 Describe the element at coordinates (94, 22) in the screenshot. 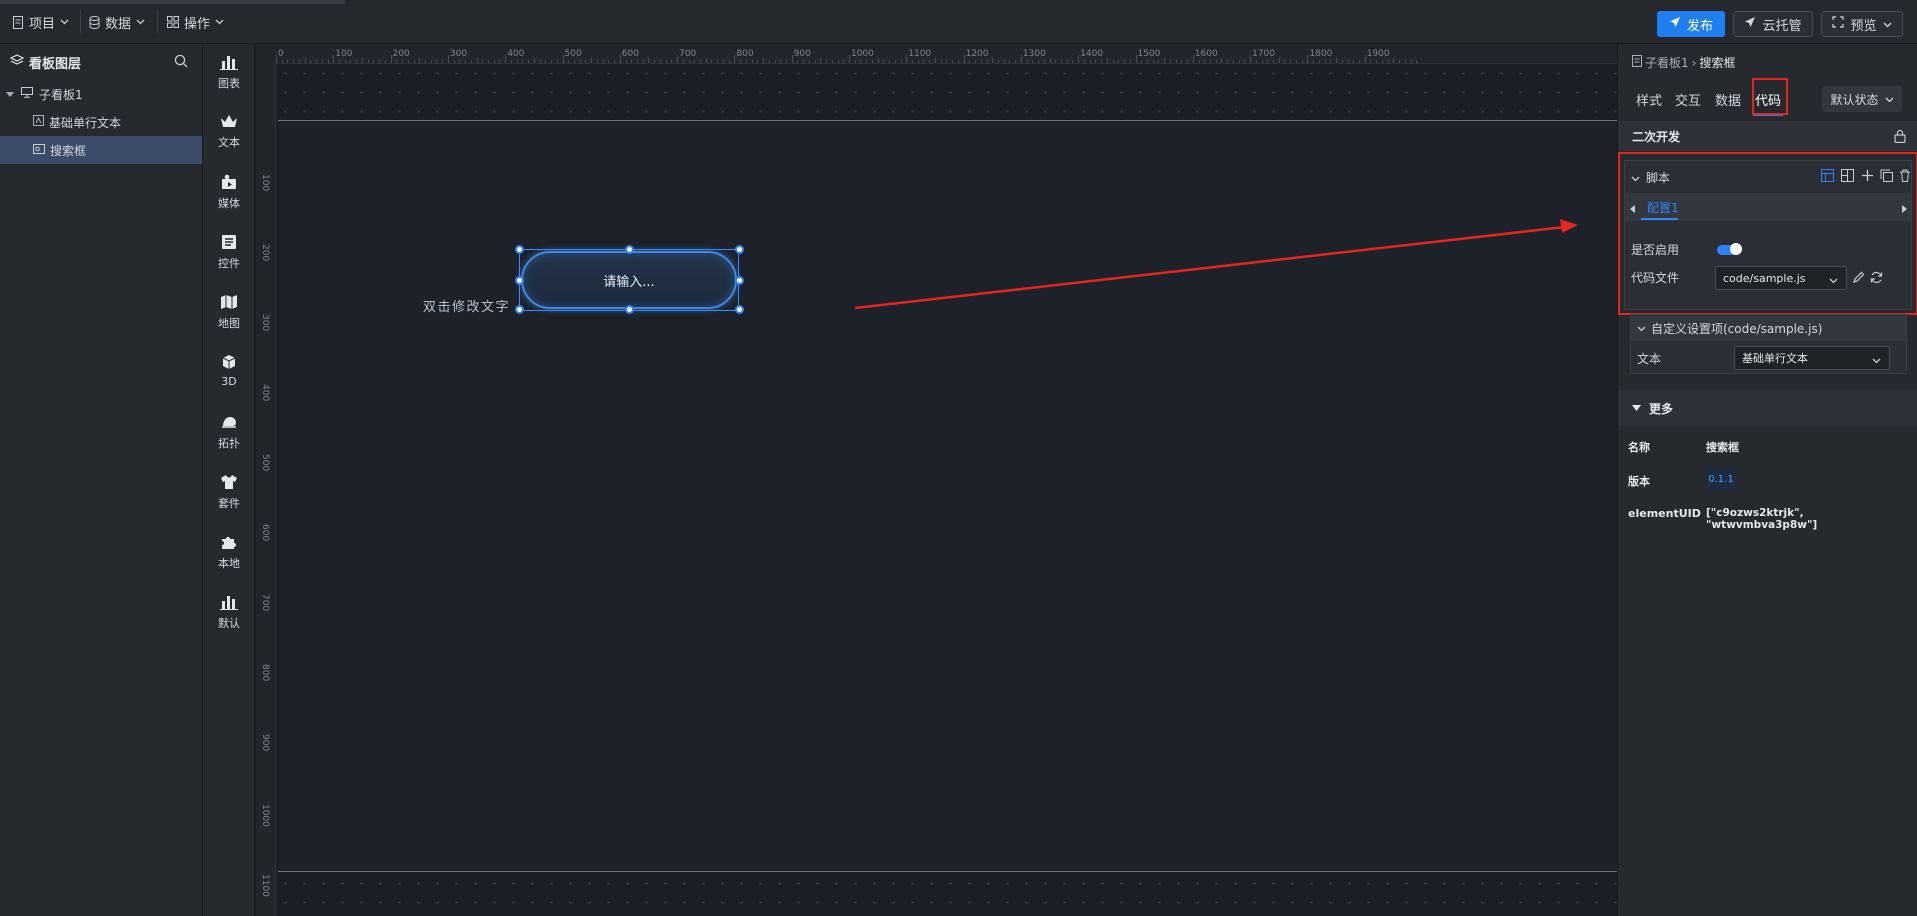

I see `database-icon` at that location.